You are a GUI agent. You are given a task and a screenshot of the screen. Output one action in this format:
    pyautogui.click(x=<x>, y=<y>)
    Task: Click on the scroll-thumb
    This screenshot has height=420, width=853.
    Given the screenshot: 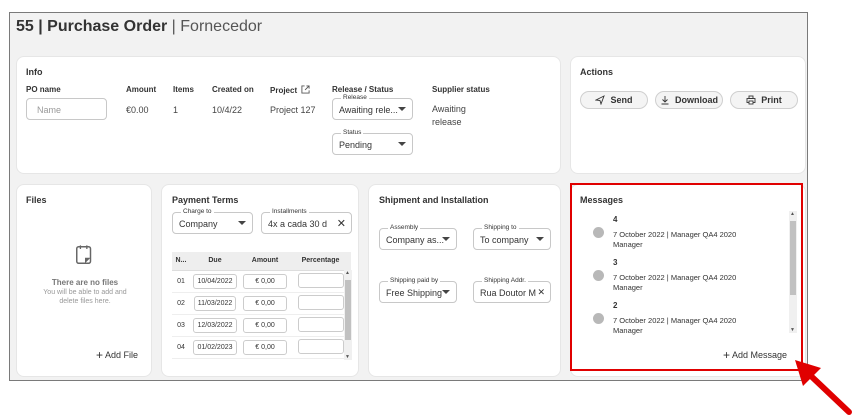 What is the action you would take?
    pyautogui.click(x=348, y=310)
    